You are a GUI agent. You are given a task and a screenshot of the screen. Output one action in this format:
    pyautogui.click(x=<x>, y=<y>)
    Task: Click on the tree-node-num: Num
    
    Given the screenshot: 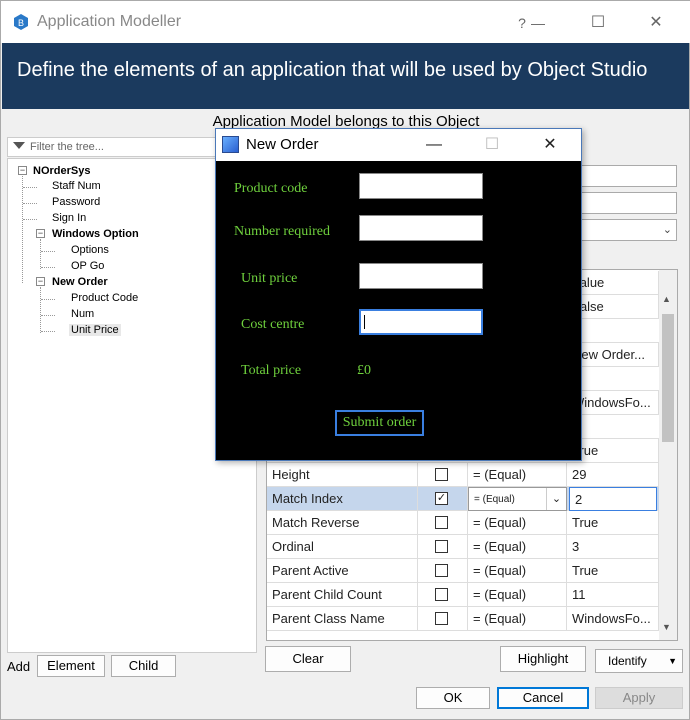 What is the action you would take?
    pyautogui.click(x=82, y=314)
    